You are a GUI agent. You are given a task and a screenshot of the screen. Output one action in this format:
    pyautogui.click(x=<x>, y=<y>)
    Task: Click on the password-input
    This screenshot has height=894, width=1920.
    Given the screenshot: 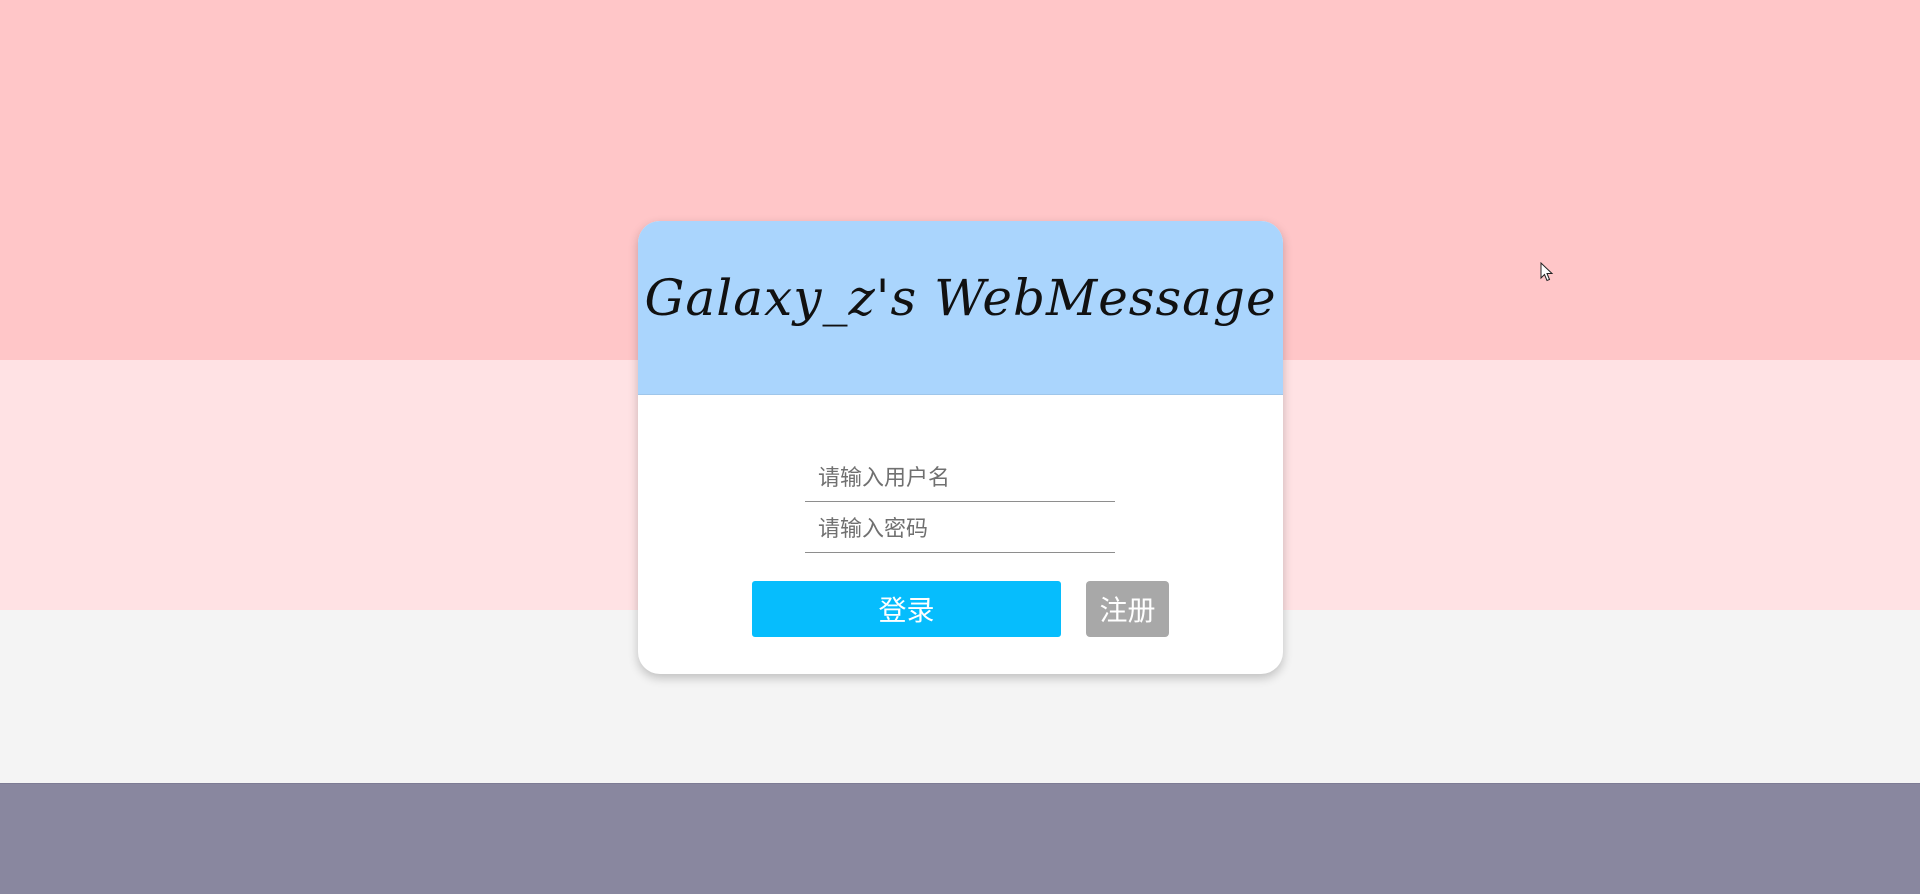 What is the action you would take?
    pyautogui.click(x=960, y=528)
    